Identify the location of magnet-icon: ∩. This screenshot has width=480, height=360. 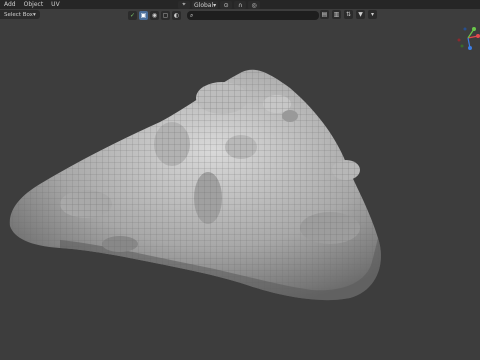
(240, 5).